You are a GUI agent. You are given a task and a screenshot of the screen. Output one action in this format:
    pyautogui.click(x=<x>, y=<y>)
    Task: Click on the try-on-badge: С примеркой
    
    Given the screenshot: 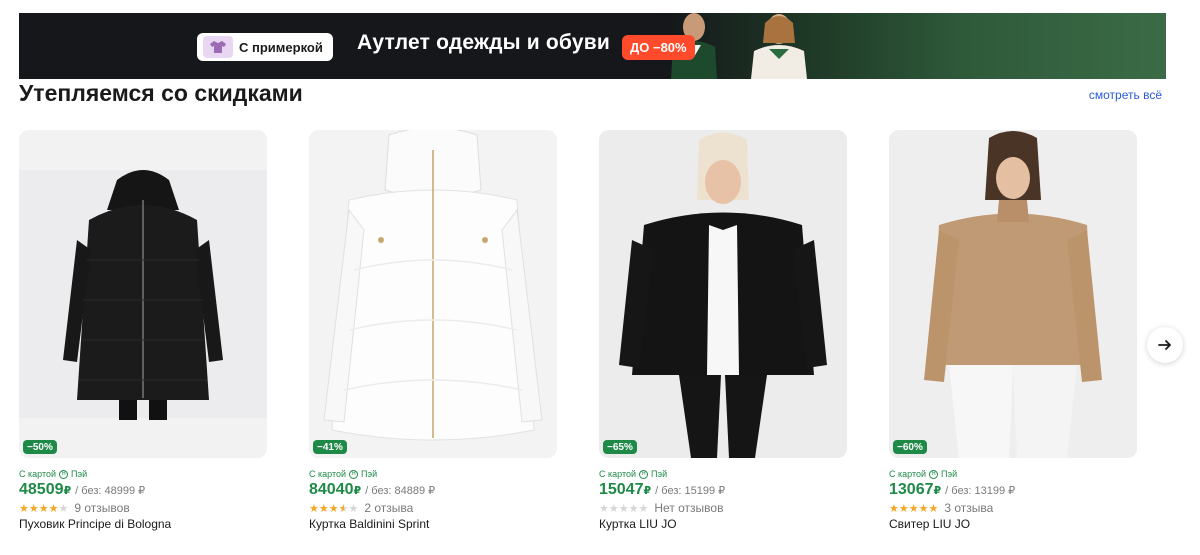 What is the action you would take?
    pyautogui.click(x=265, y=47)
    